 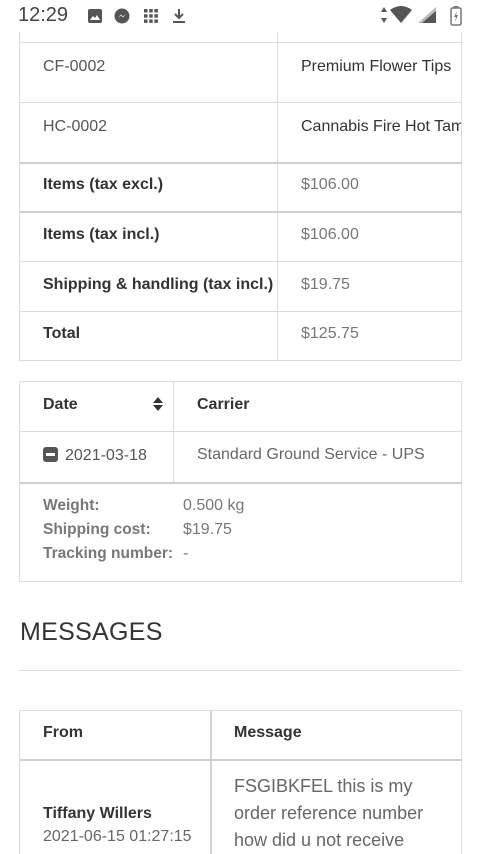 What do you see at coordinates (207, 529) in the screenshot?
I see `shipping-cost-value: $19.75` at bounding box center [207, 529].